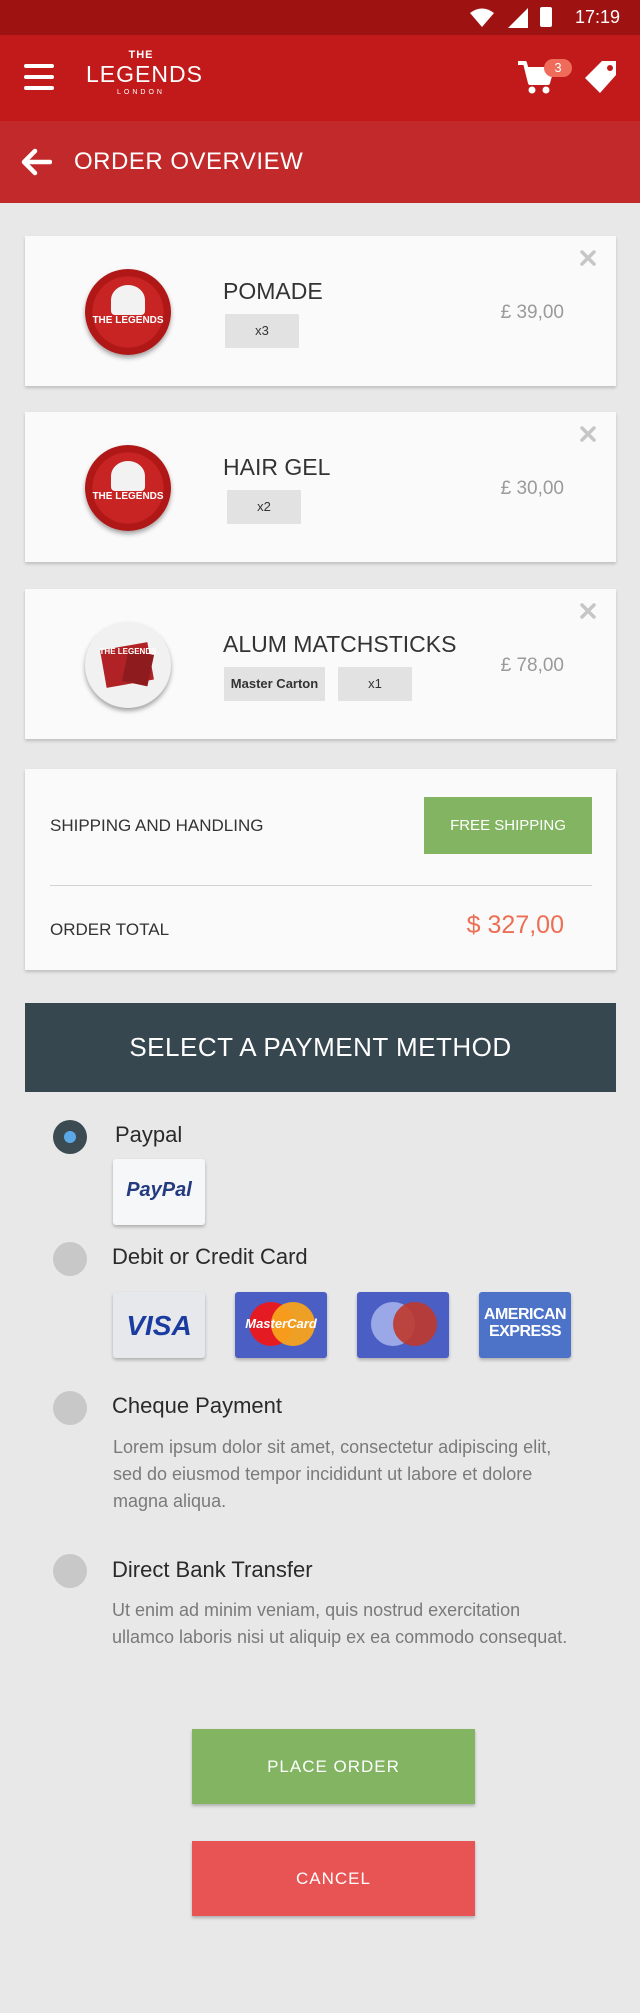 The height and width of the screenshot is (2013, 640). Describe the element at coordinates (264, 507) in the screenshot. I see `quantity-chip: x2` at that location.